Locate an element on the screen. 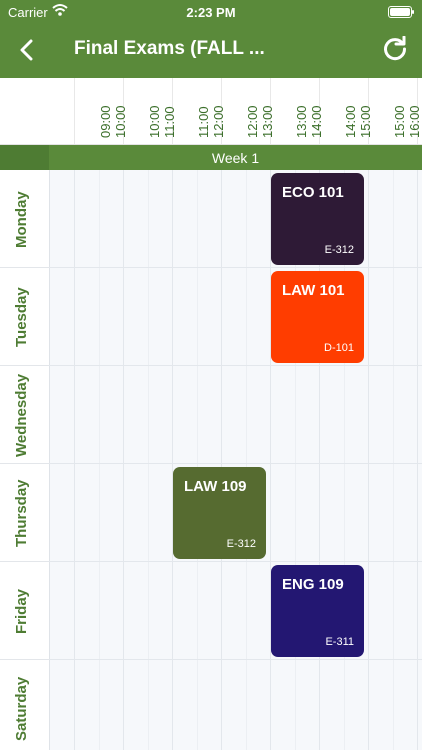 This screenshot has height=750, width=422. day-label: Monday is located at coordinates (21, 219).